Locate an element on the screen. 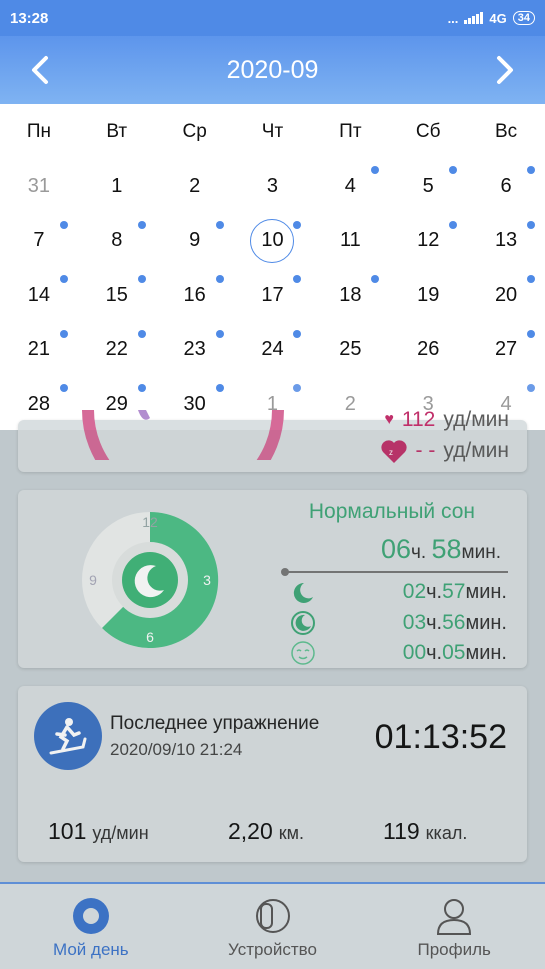  calendar-day: 26 is located at coordinates (428, 350).